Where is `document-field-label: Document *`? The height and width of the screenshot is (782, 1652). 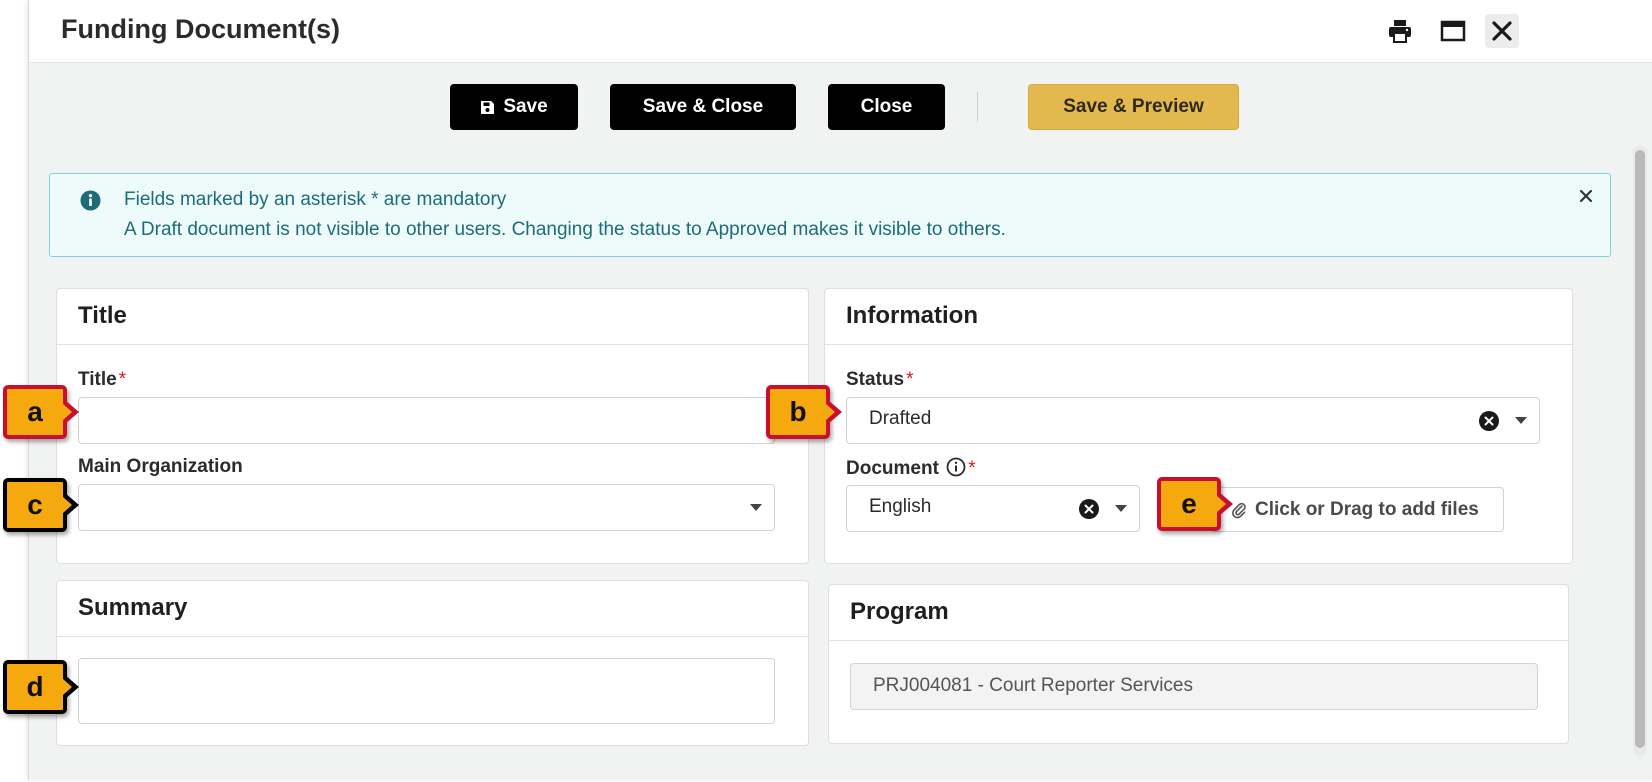 document-field-label: Document * is located at coordinates (911, 470).